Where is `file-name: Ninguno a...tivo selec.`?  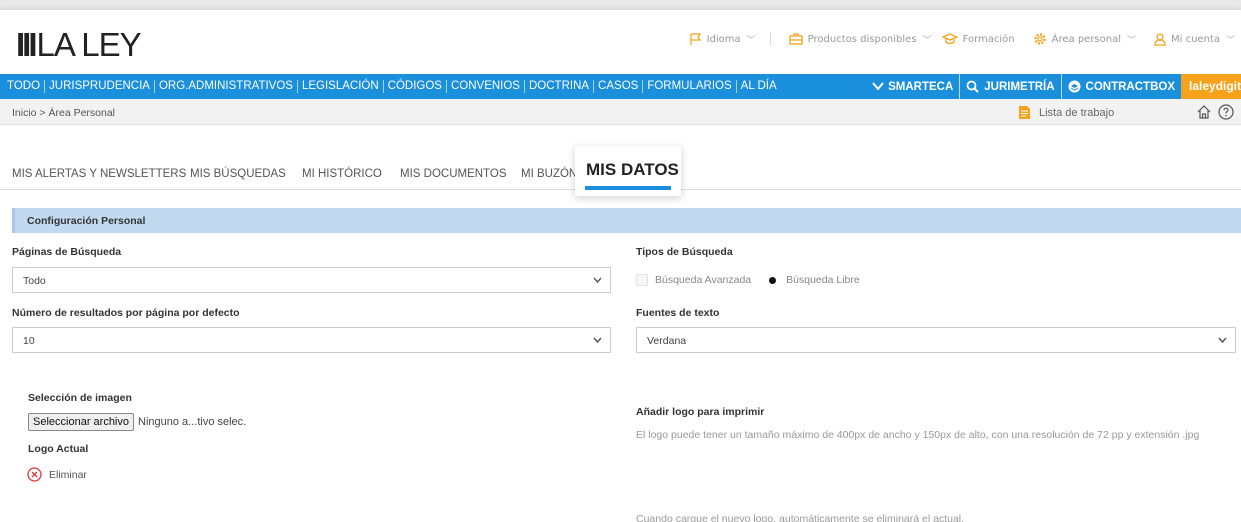
file-name: Ninguno a...tivo selec. is located at coordinates (192, 422).